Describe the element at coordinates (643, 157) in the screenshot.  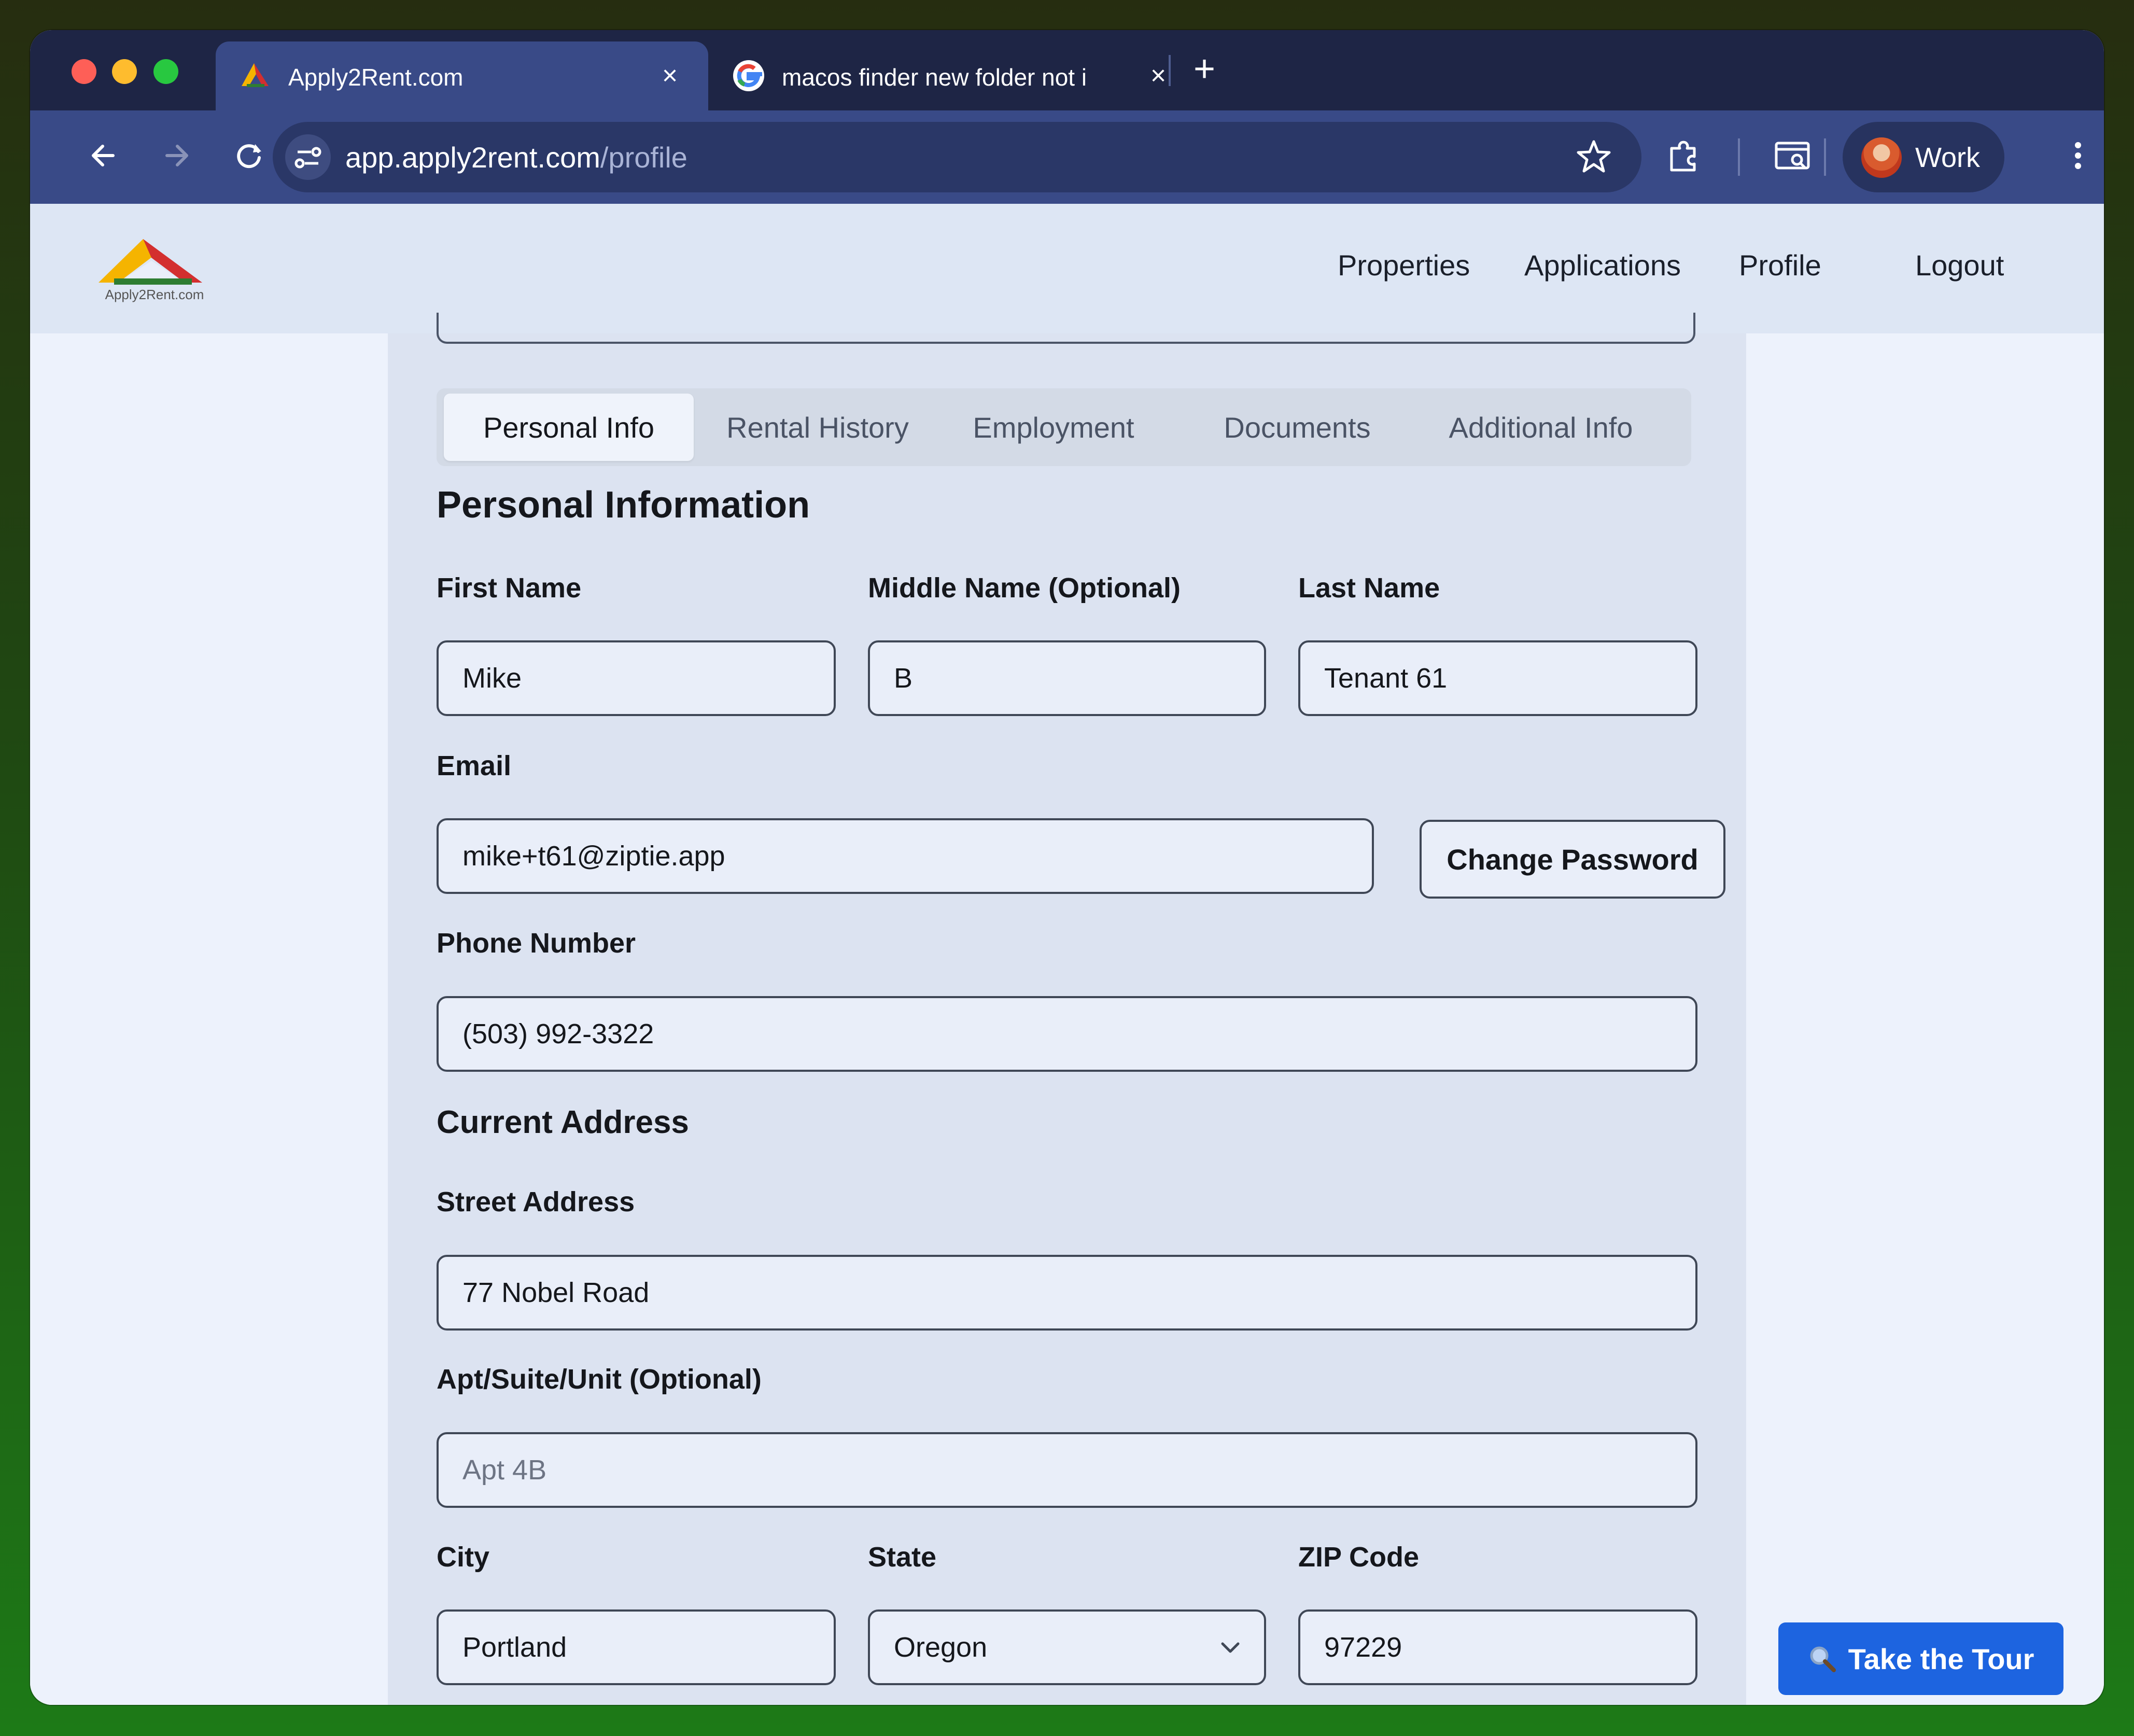
I see `url-path: /profile` at that location.